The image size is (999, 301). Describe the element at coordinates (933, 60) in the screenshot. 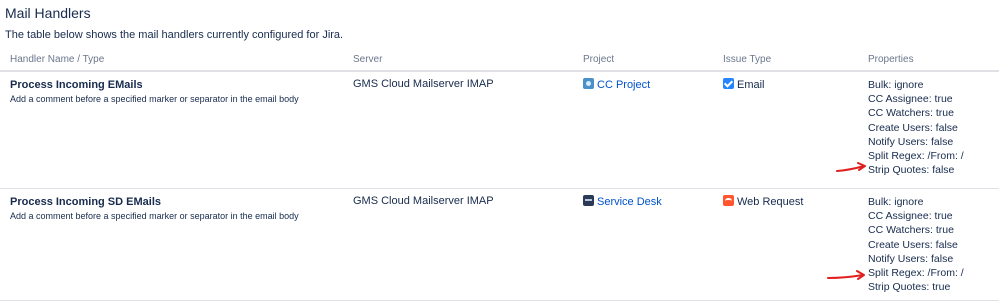

I see `column-header-properties: Properties` at that location.